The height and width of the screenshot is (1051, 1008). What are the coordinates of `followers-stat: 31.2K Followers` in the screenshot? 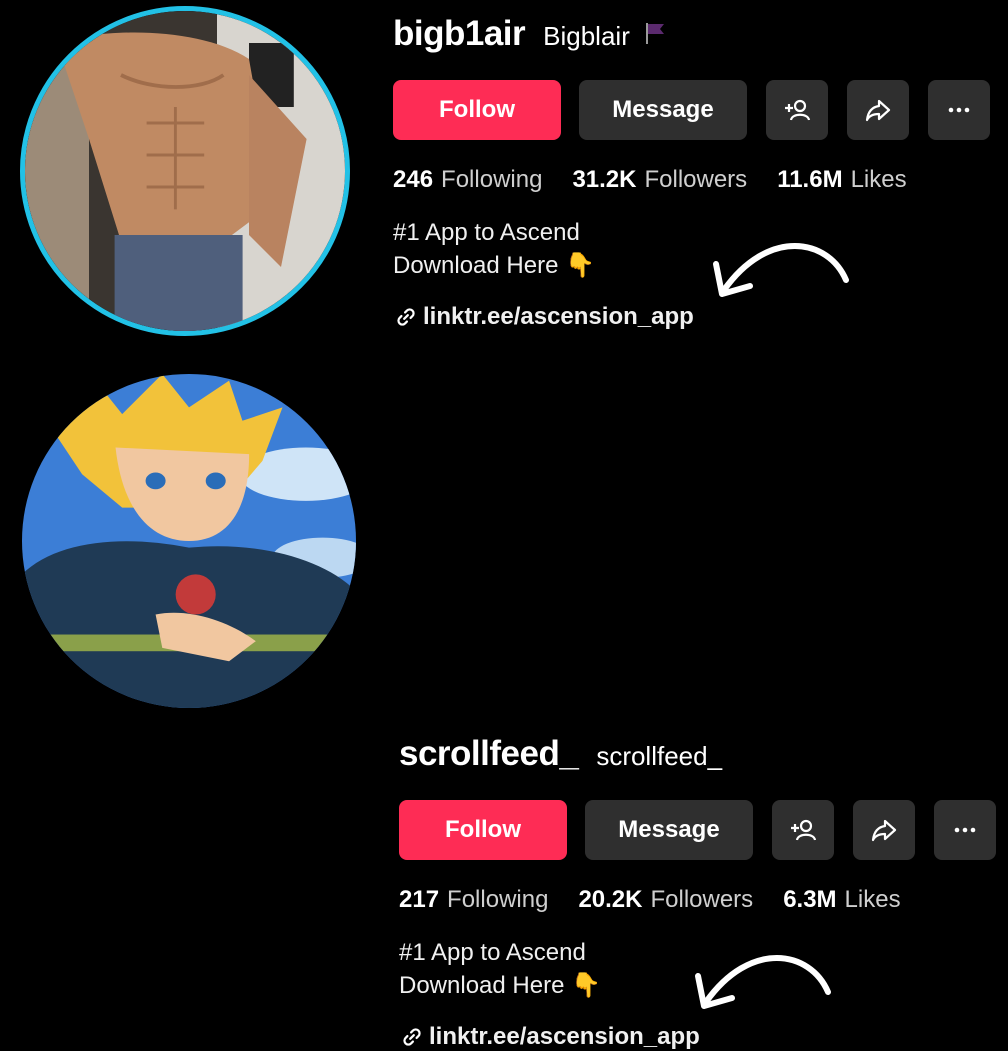 It's located at (659, 180).